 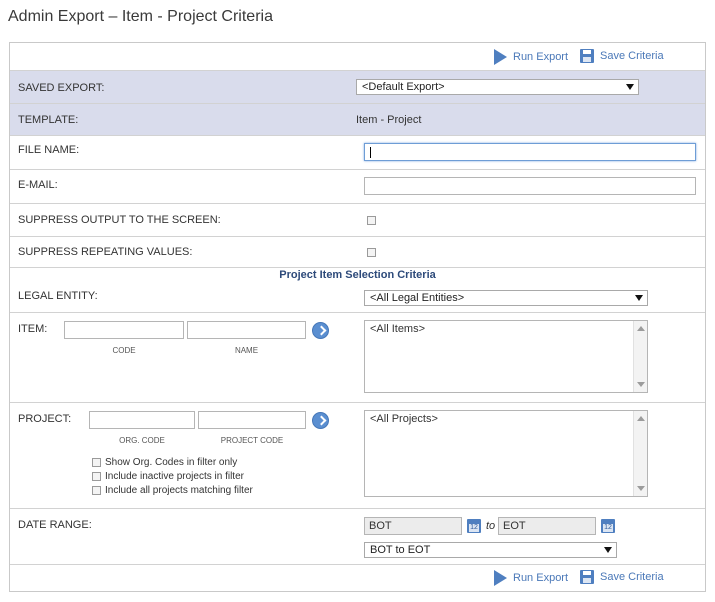 I want to click on save-criteria-button-bottom: Save Criteria, so click(x=622, y=577).